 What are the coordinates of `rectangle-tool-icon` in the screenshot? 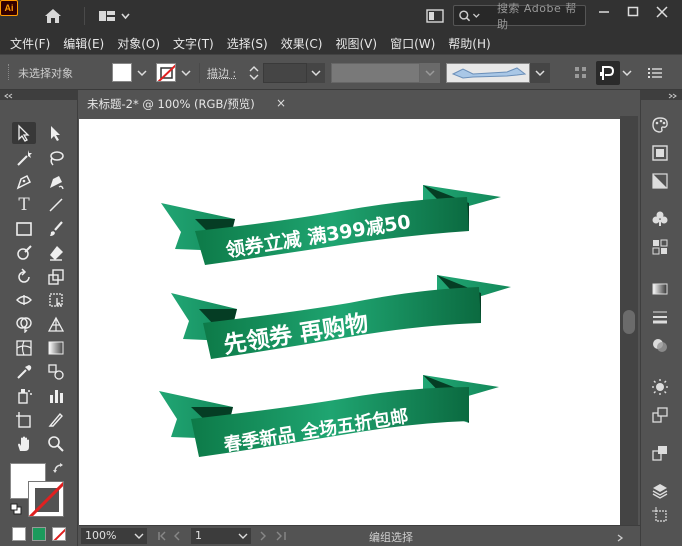 It's located at (24, 229).